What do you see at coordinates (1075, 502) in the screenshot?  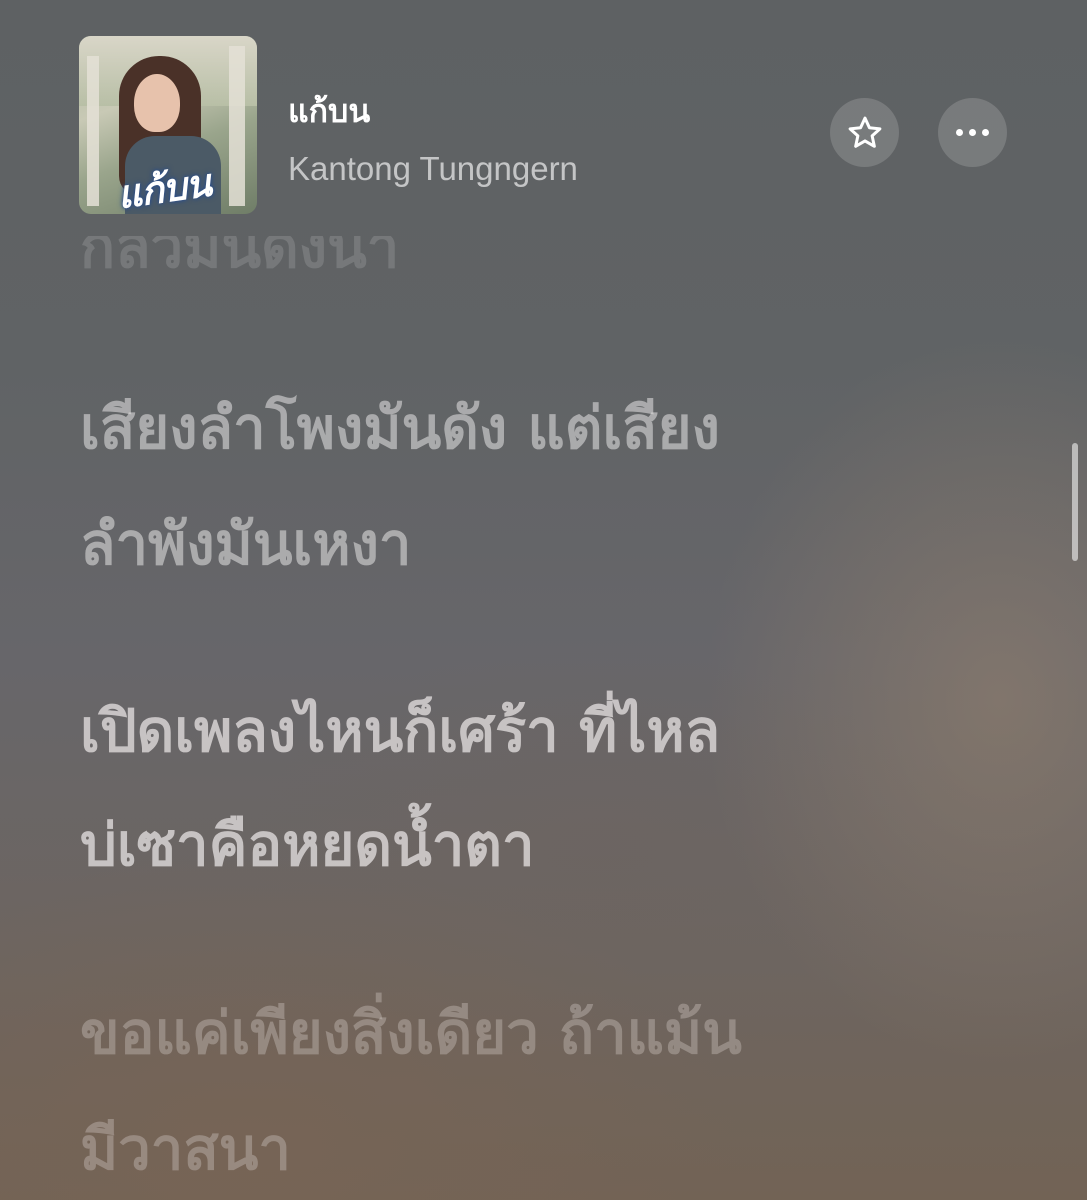 I see `scroll-indicator` at bounding box center [1075, 502].